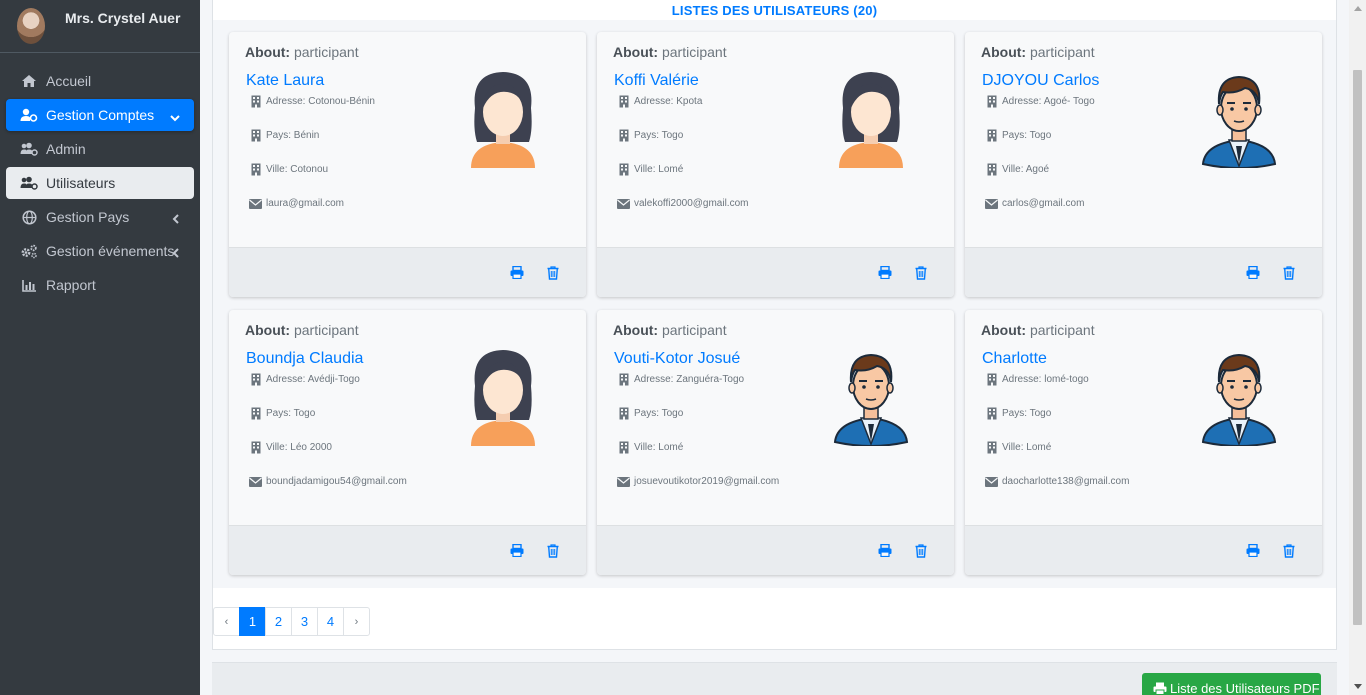  What do you see at coordinates (305, 358) in the screenshot?
I see `user-name: Boundja Claudia` at bounding box center [305, 358].